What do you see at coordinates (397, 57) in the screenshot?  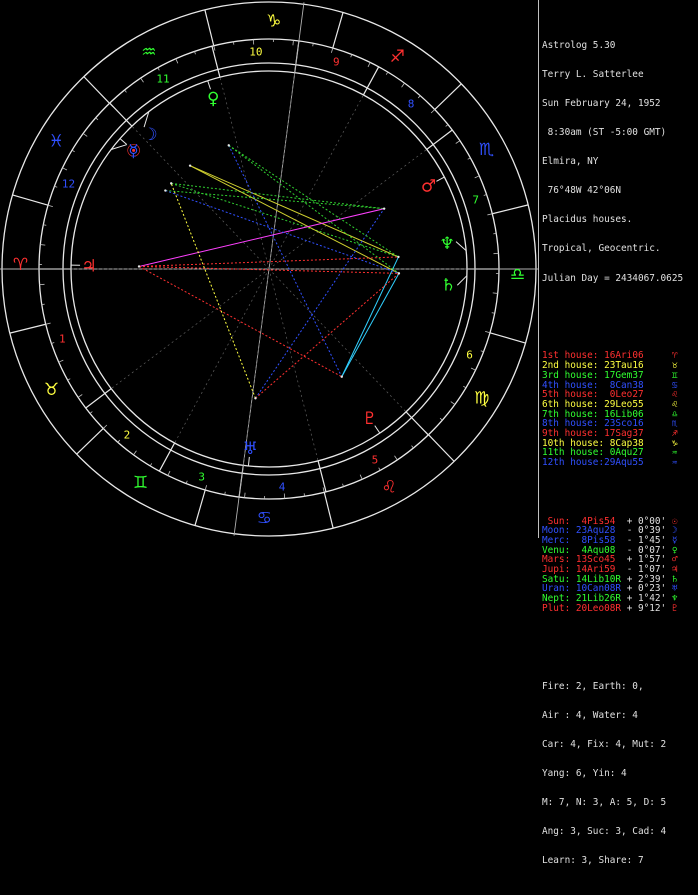 I see `zodiac-sign-icon: ♐` at bounding box center [397, 57].